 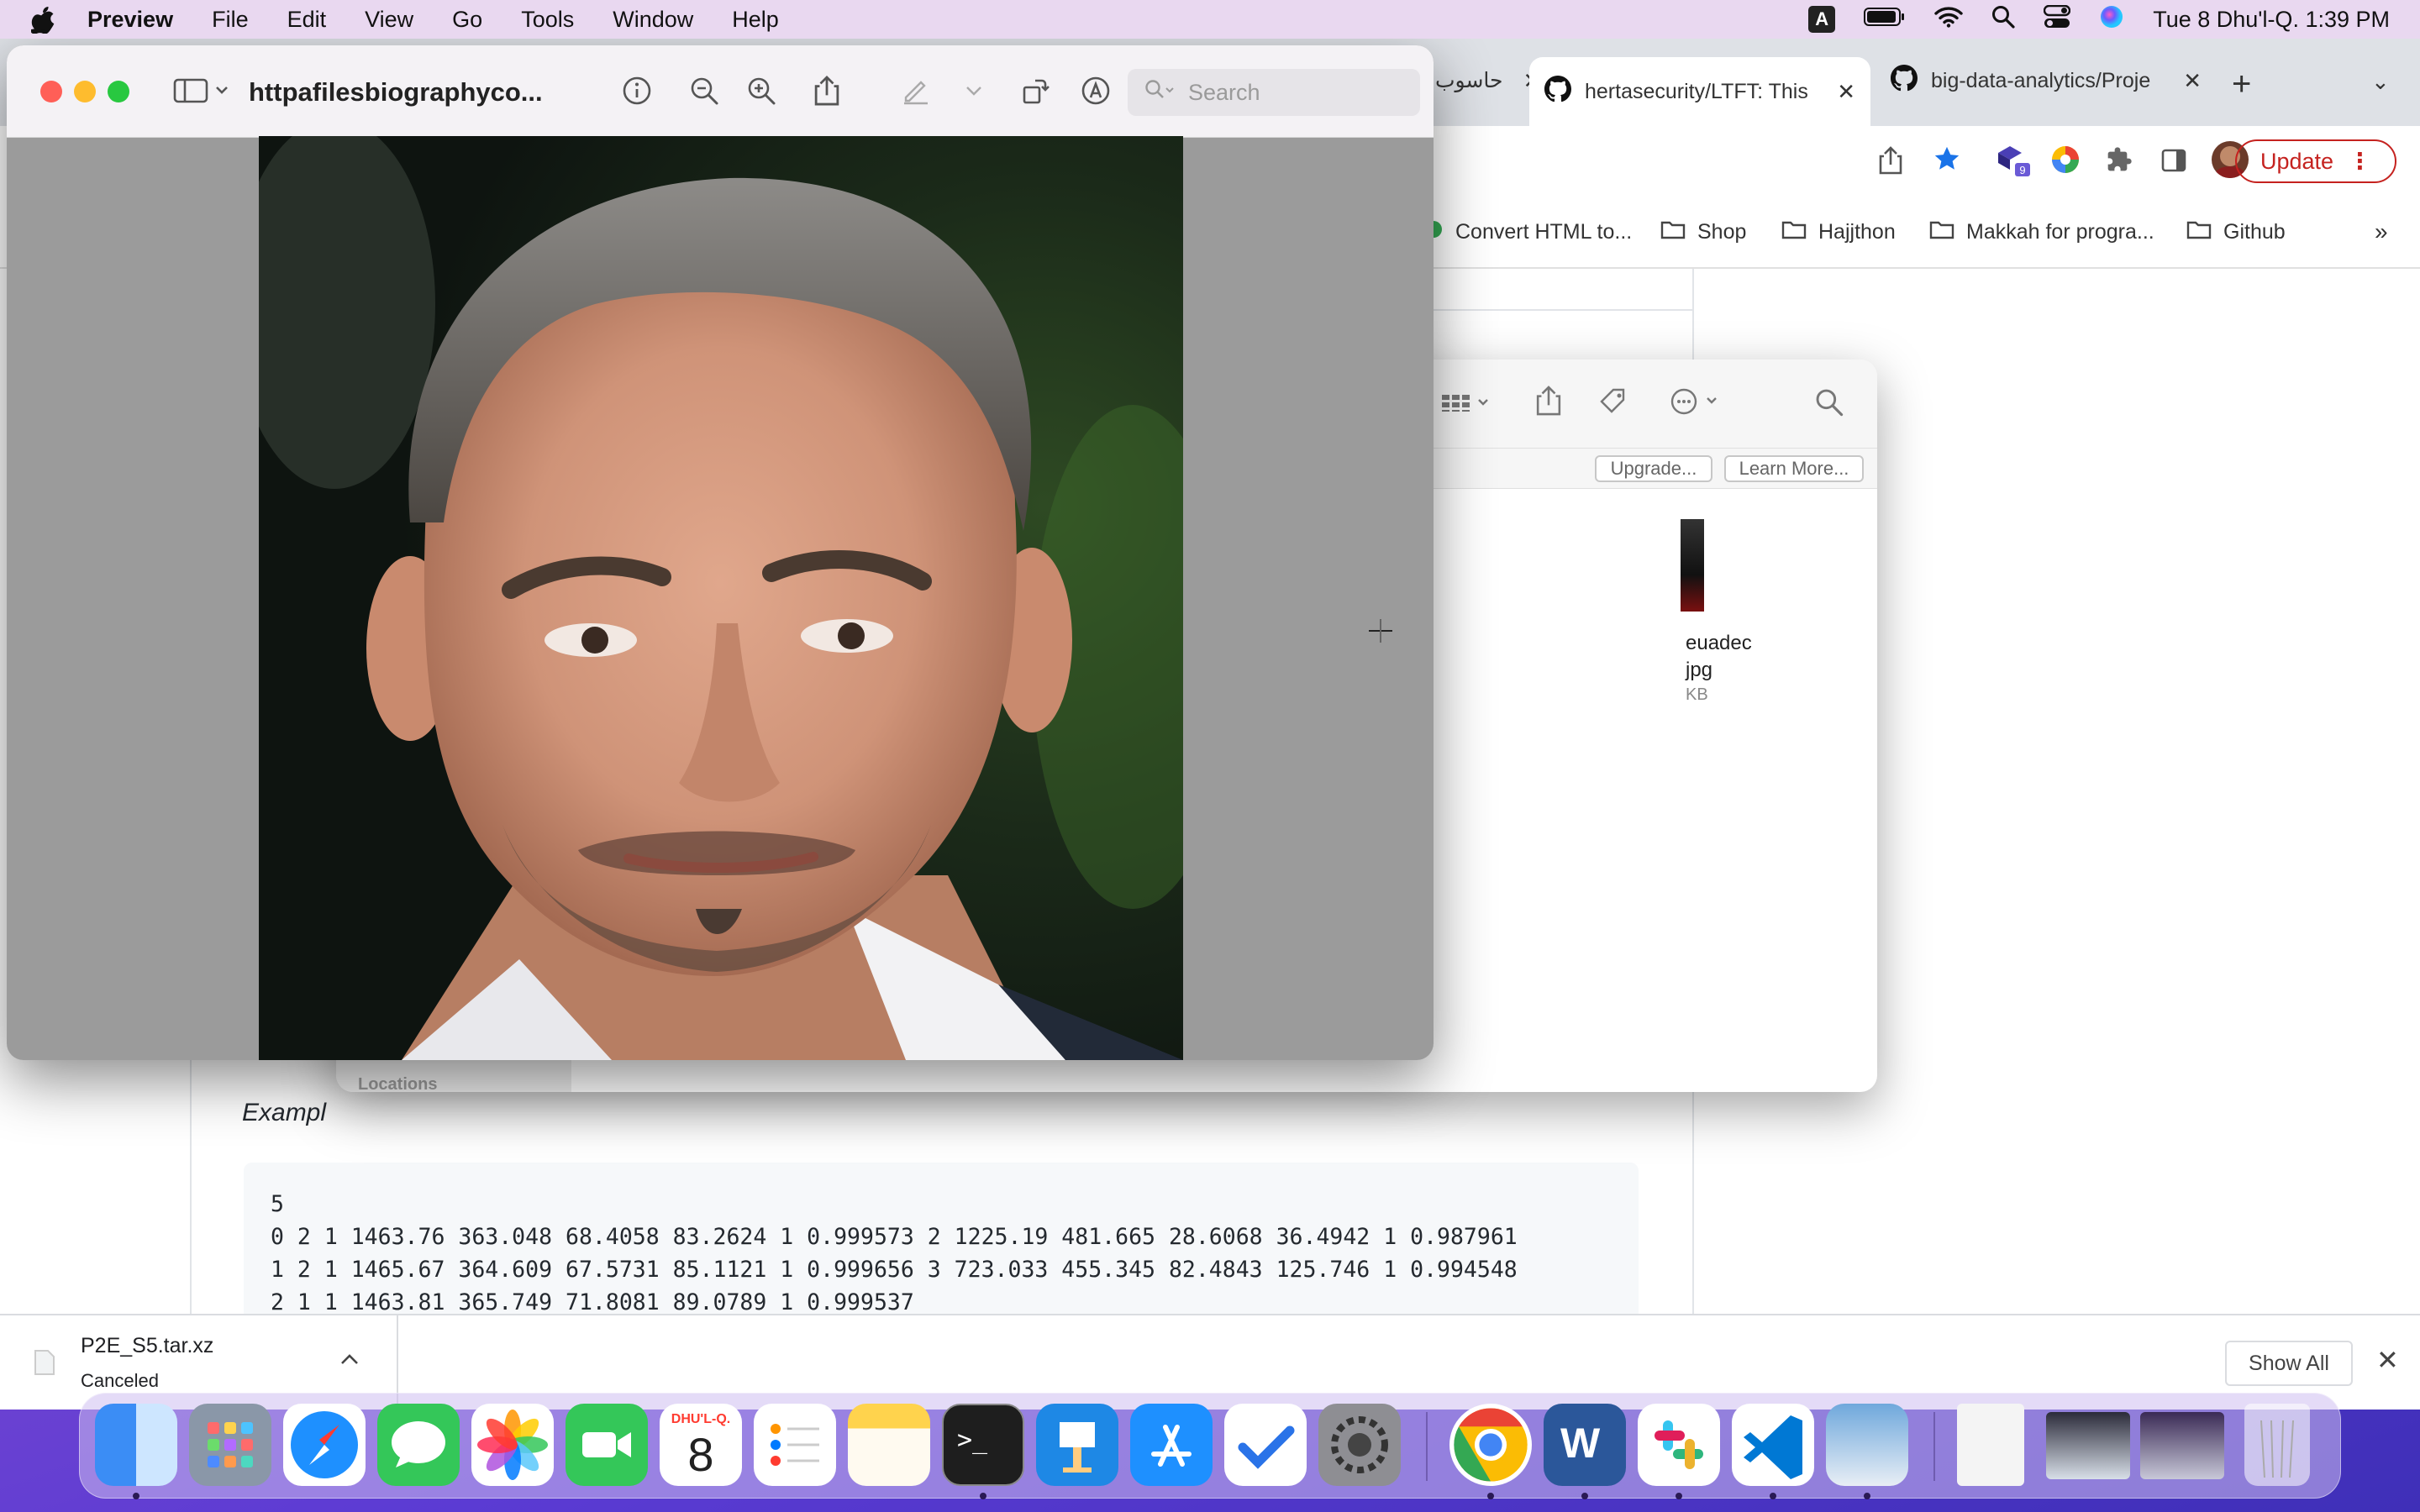 What do you see at coordinates (2289, 1363) in the screenshot?
I see `show-all-downloads-button: Show All` at bounding box center [2289, 1363].